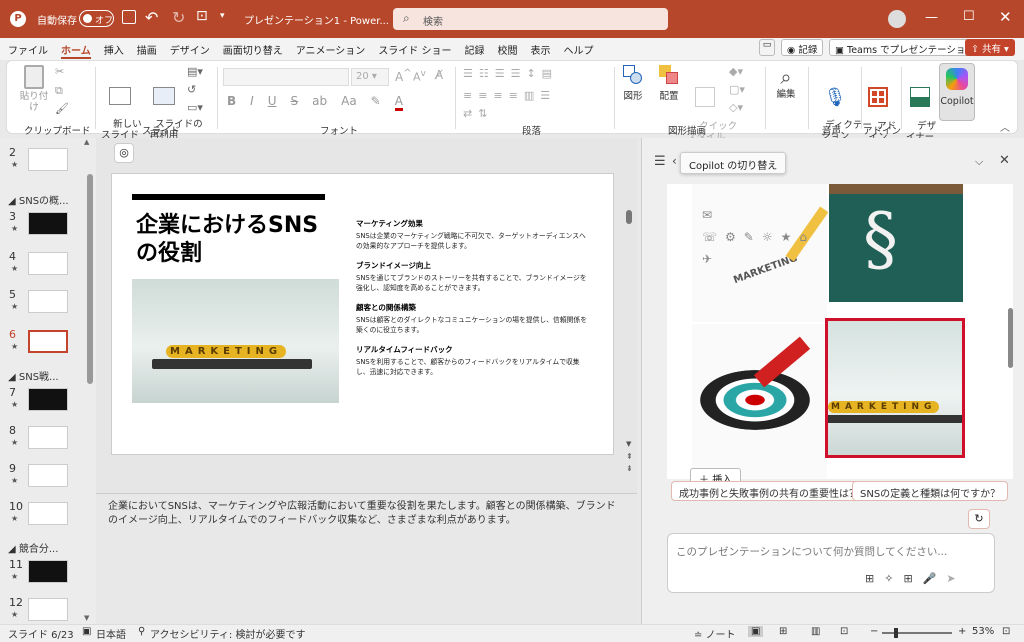 The image size is (1024, 642). I want to click on close-pane-icon: ✕, so click(1004, 160).